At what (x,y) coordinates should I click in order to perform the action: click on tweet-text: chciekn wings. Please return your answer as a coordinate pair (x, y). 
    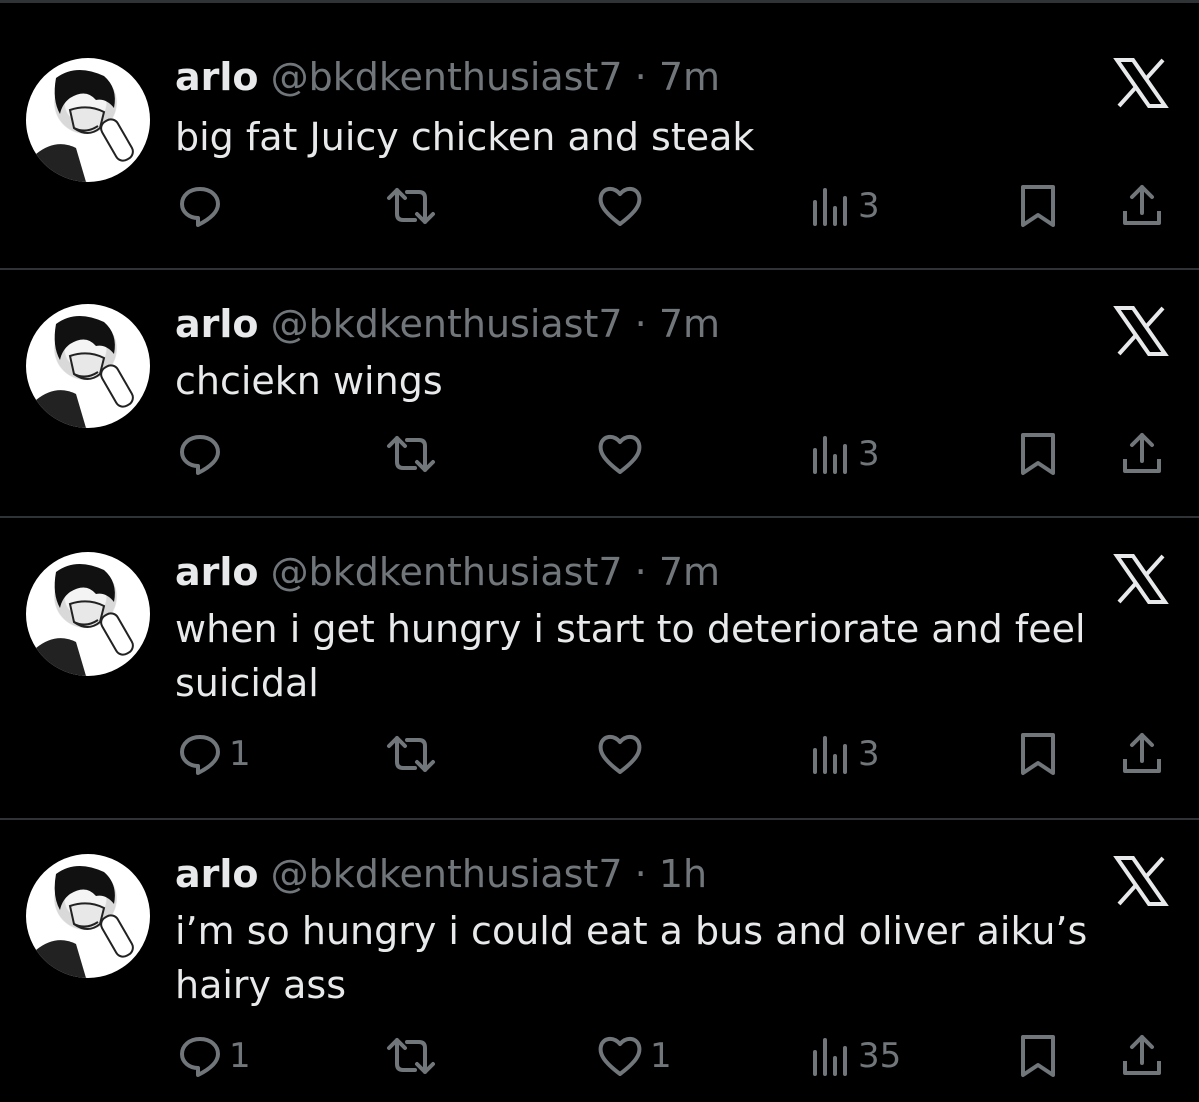
    Looking at the image, I should click on (309, 381).